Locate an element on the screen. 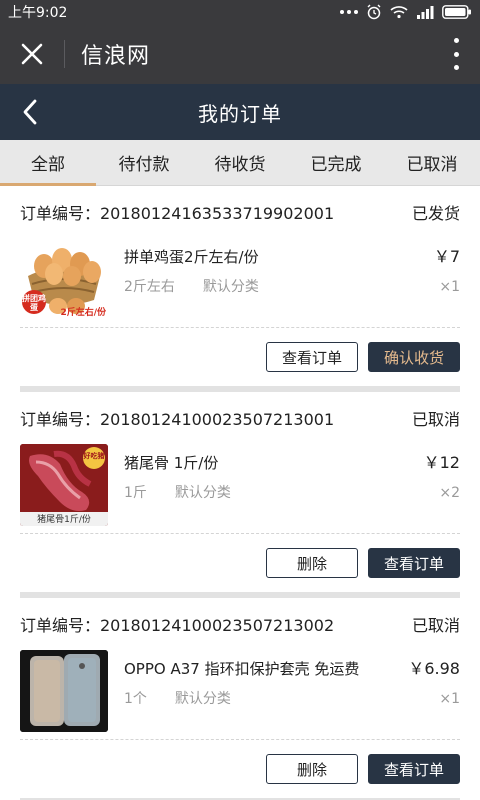 This screenshot has height=800, width=480. order-actions: 查看订单 确认收货 is located at coordinates (240, 357).